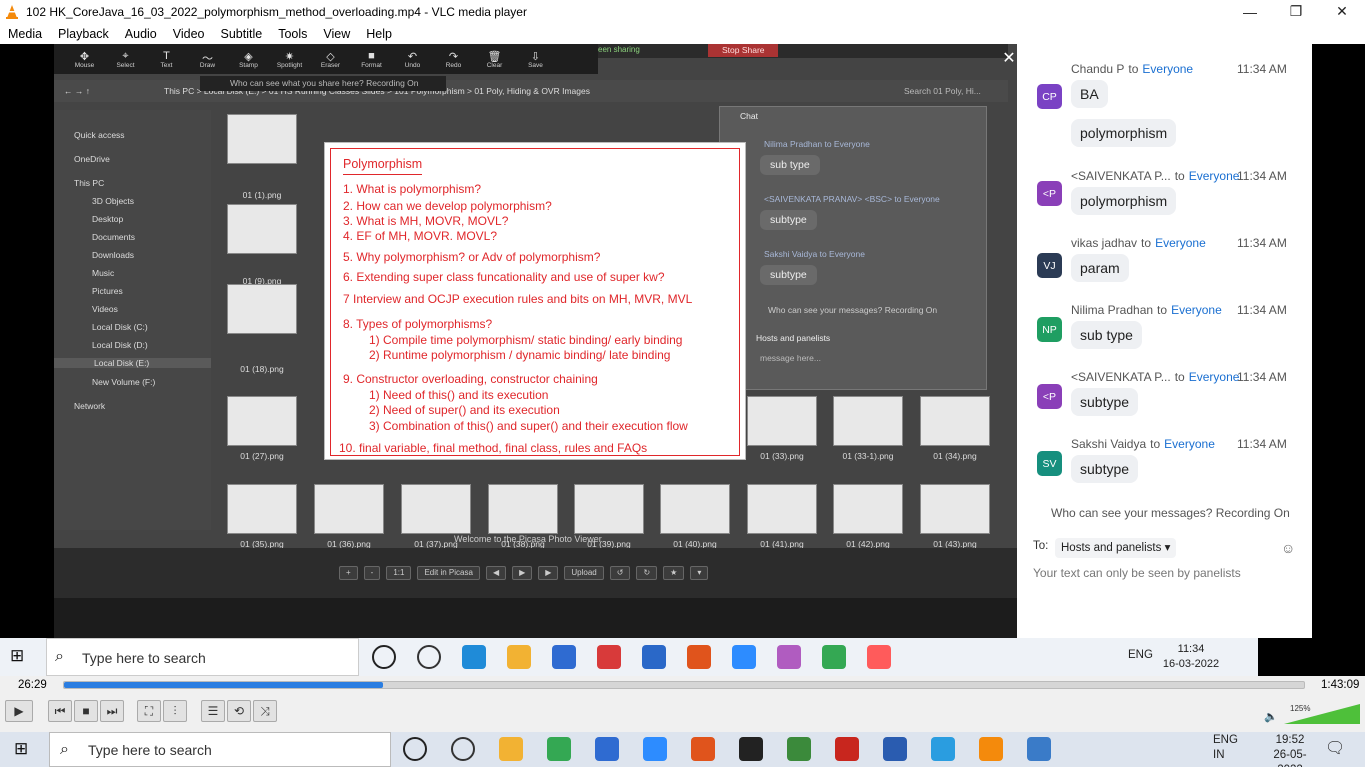 The height and width of the screenshot is (767, 1365). Describe the element at coordinates (399, 573) in the screenshot. I see `zoom-fit-button: 1:1` at that location.